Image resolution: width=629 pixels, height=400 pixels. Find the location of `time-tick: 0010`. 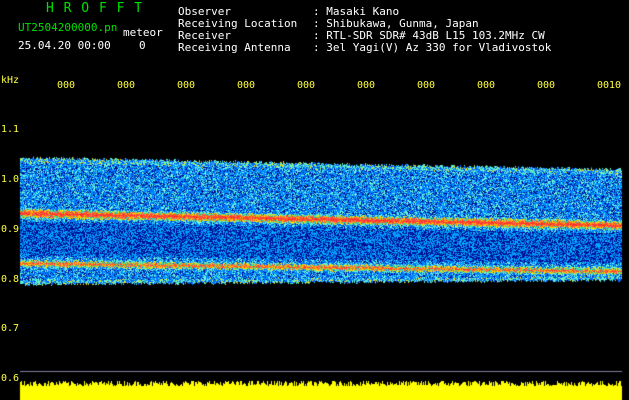

time-tick: 0010 is located at coordinates (609, 85).